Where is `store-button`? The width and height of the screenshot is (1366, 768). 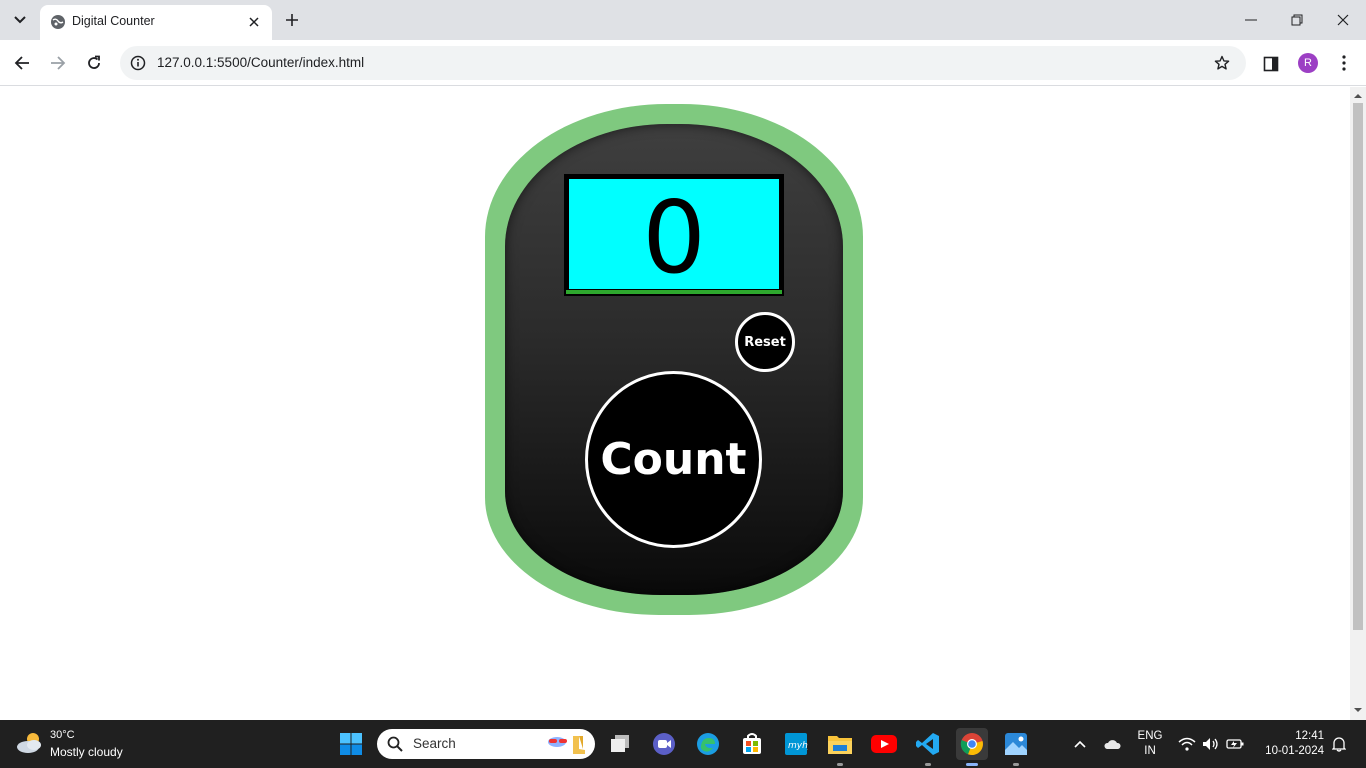
store-button is located at coordinates (752, 744).